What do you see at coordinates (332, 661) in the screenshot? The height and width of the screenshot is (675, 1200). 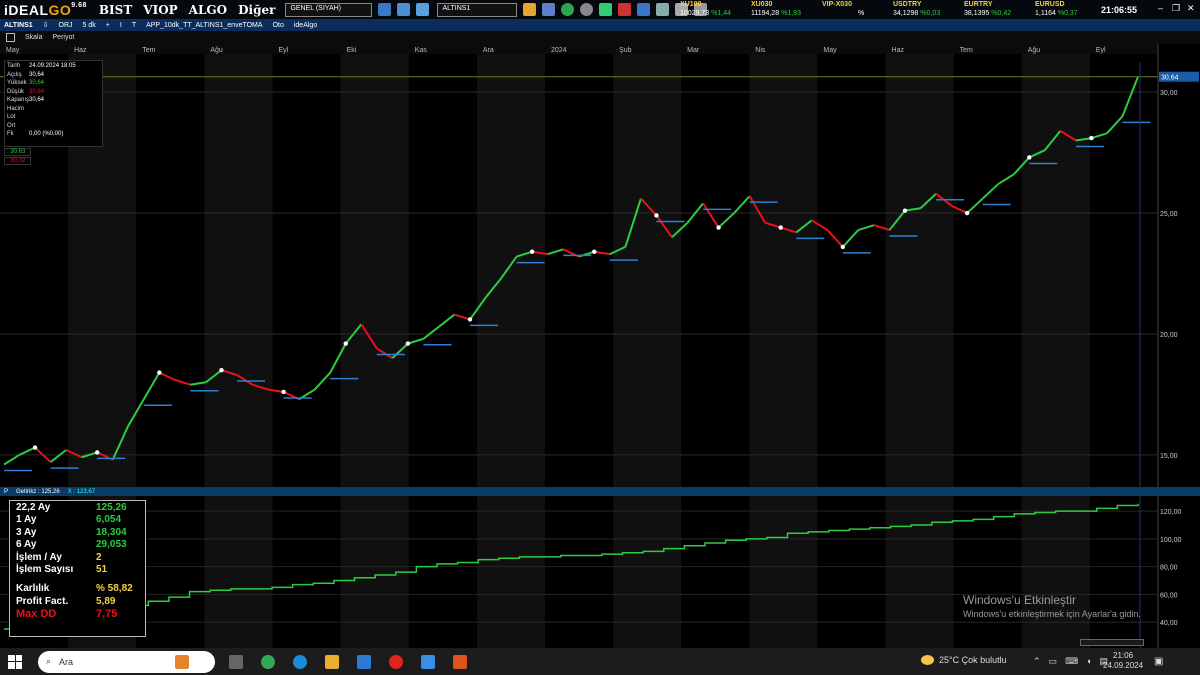 I see `file-explorer-icon` at bounding box center [332, 661].